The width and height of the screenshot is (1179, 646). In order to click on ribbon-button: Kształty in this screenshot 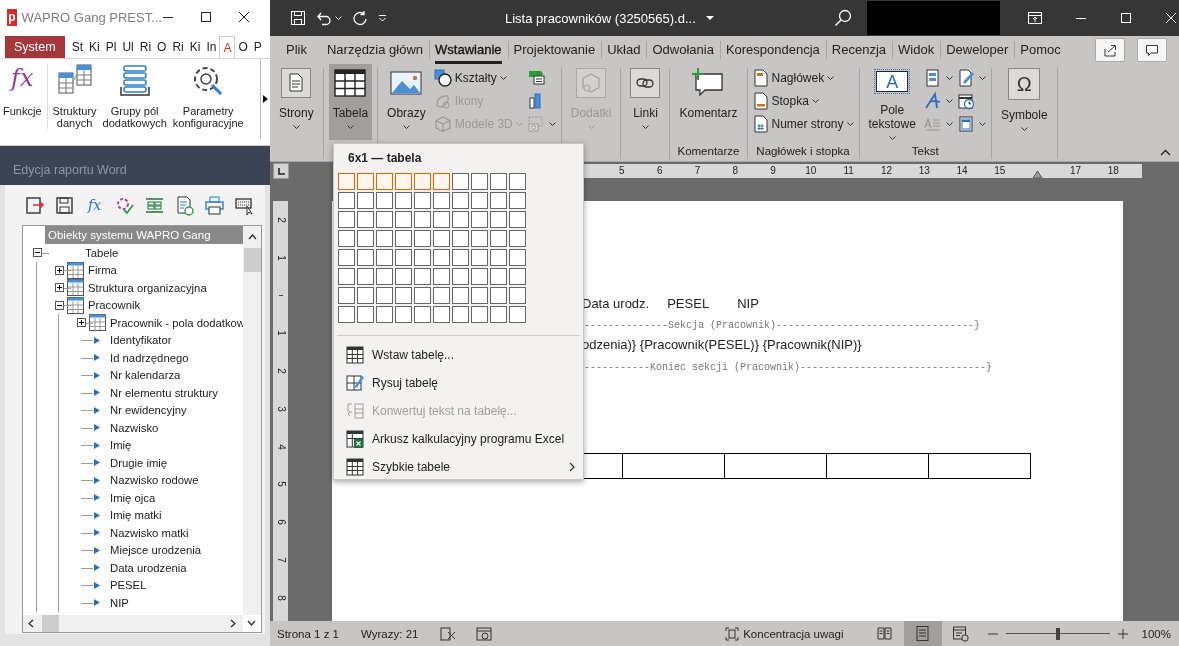, I will do `click(478, 78)`.